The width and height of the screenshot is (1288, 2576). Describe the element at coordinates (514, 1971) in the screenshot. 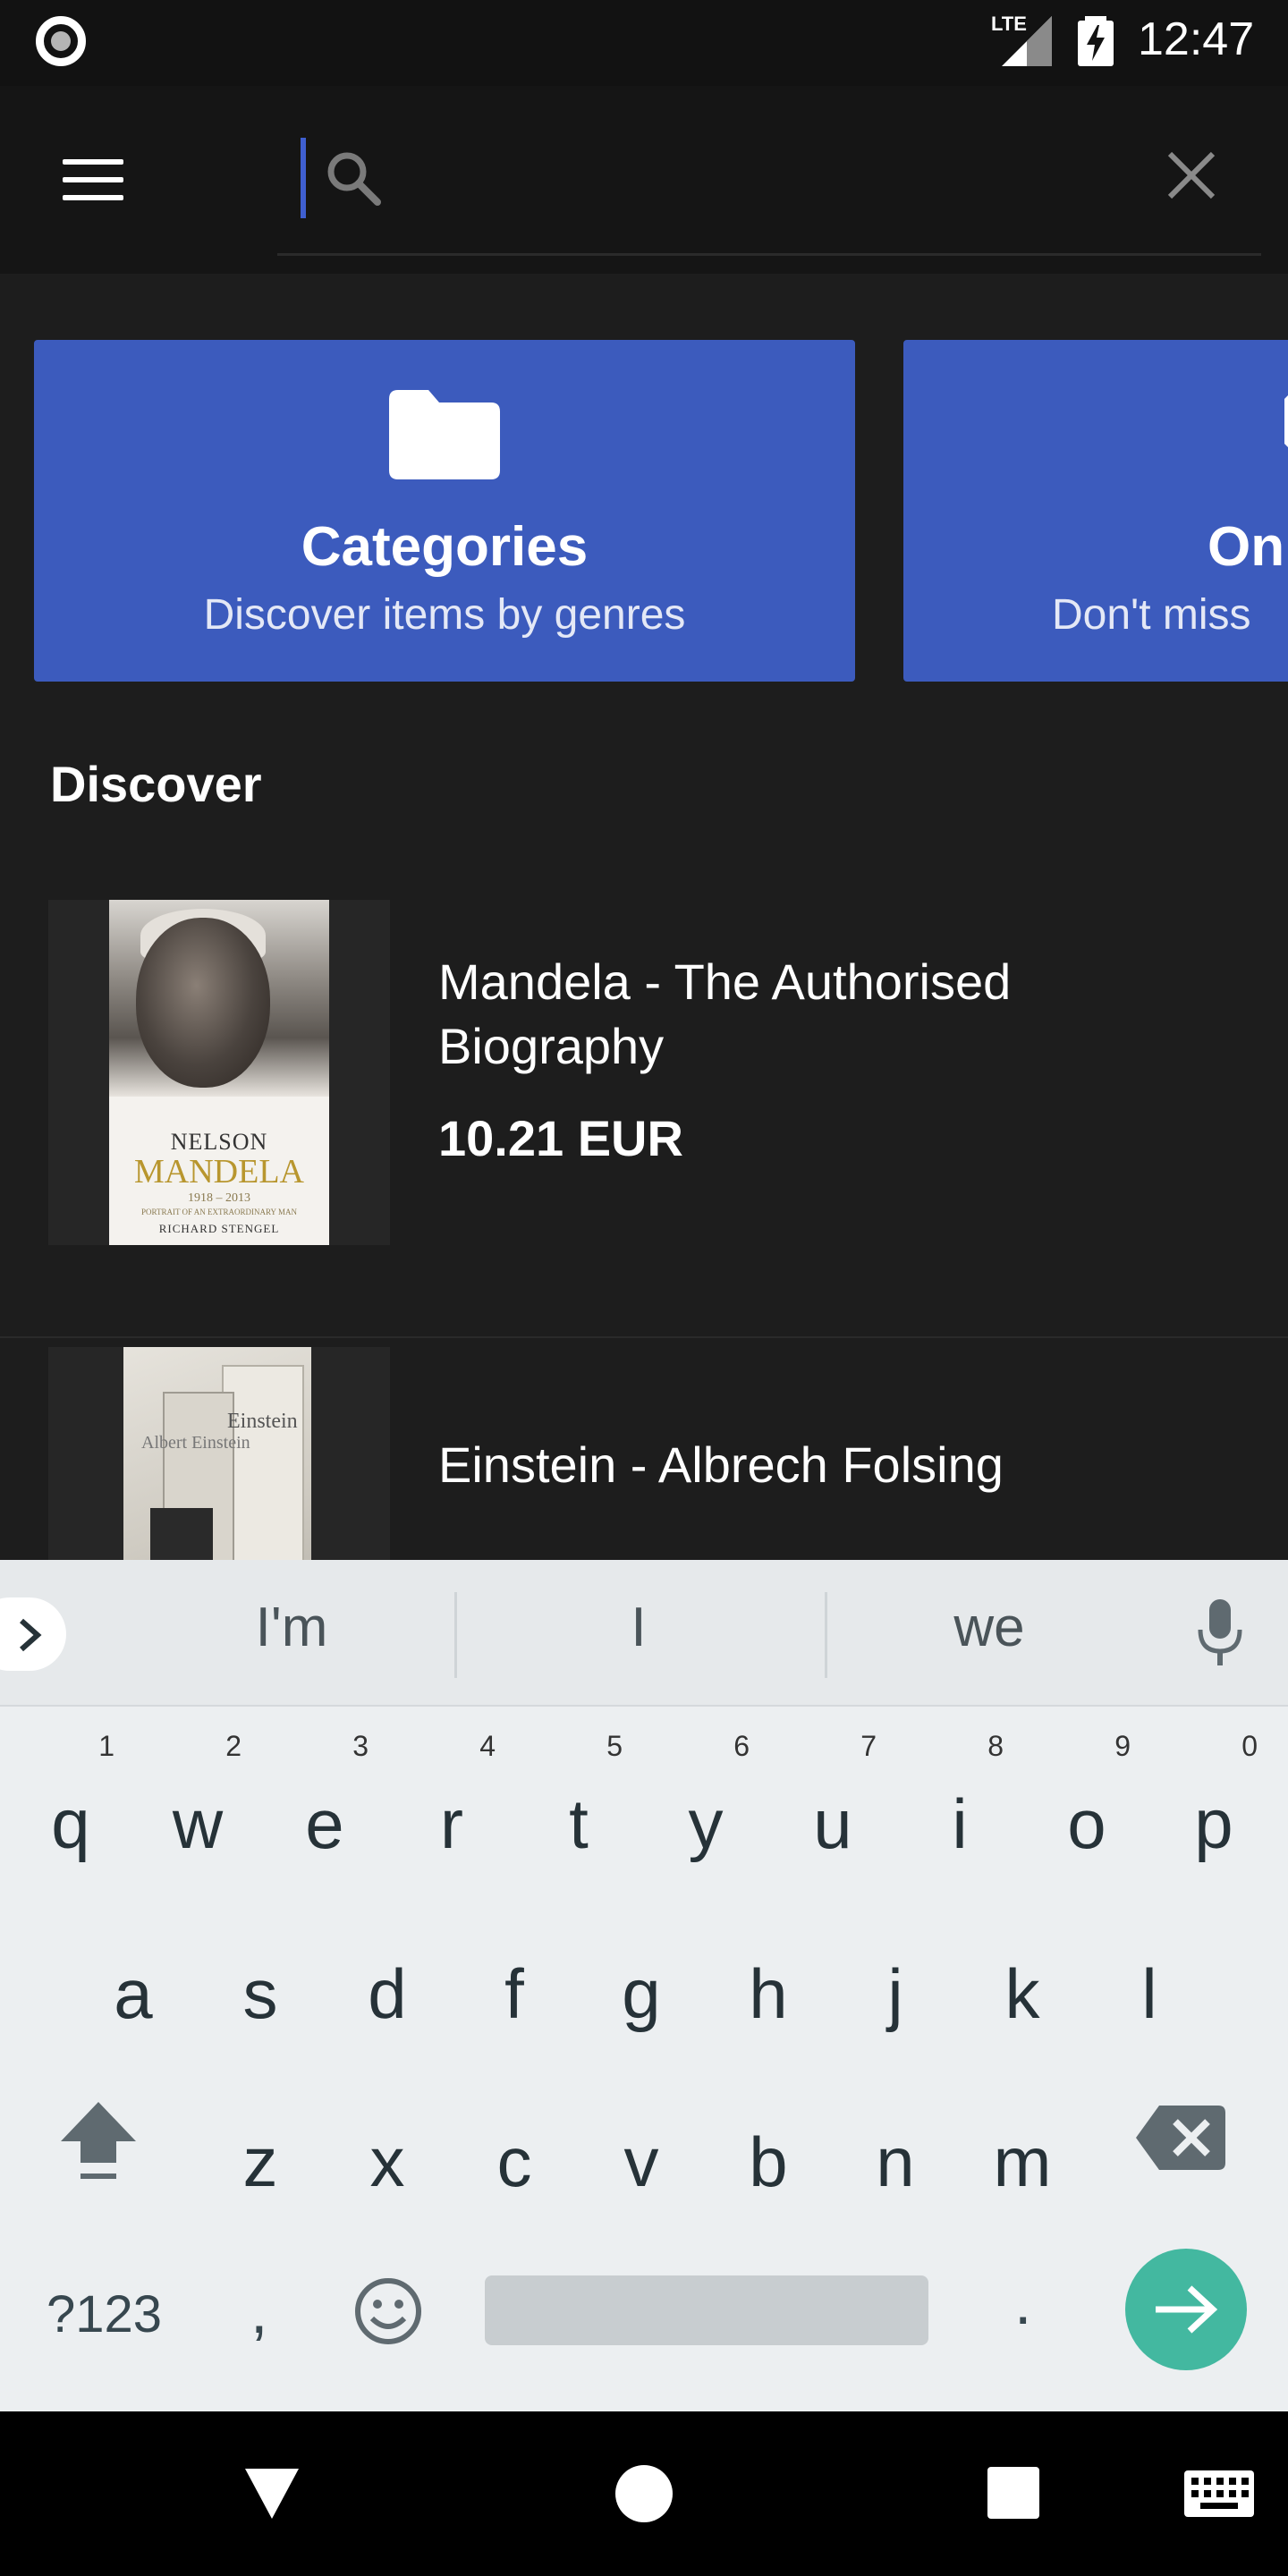

I see `key-f: f` at that location.